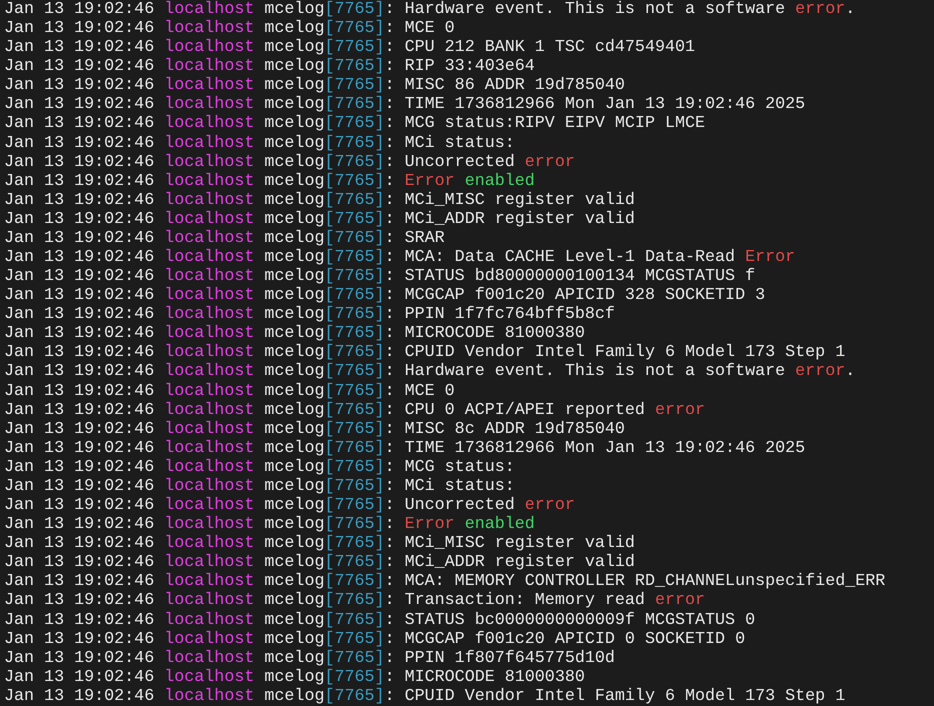  What do you see at coordinates (375, 639) in the screenshot?
I see `log-line: Jan 13 19:02:46 localhost mcelog[7765]: MCGCAP f001c20 APICID 0 SOCKETID 0` at bounding box center [375, 639].